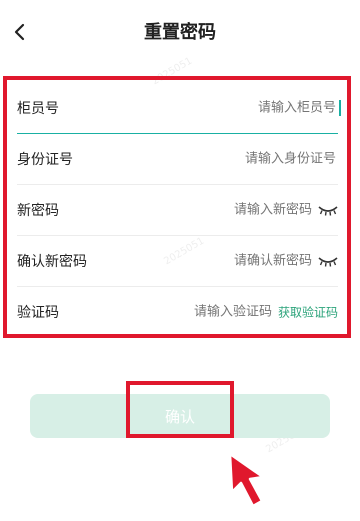 This screenshot has width=360, height=521. I want to click on text-cursor, so click(340, 108).